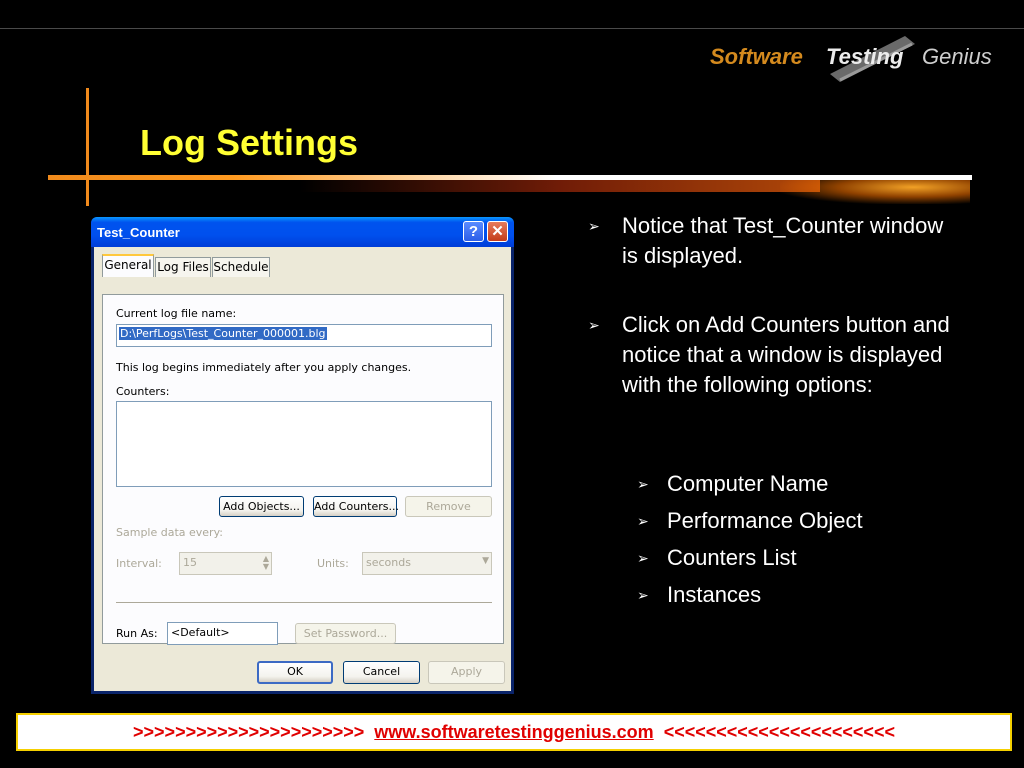  I want to click on run-as-field: <Default>, so click(222, 633).